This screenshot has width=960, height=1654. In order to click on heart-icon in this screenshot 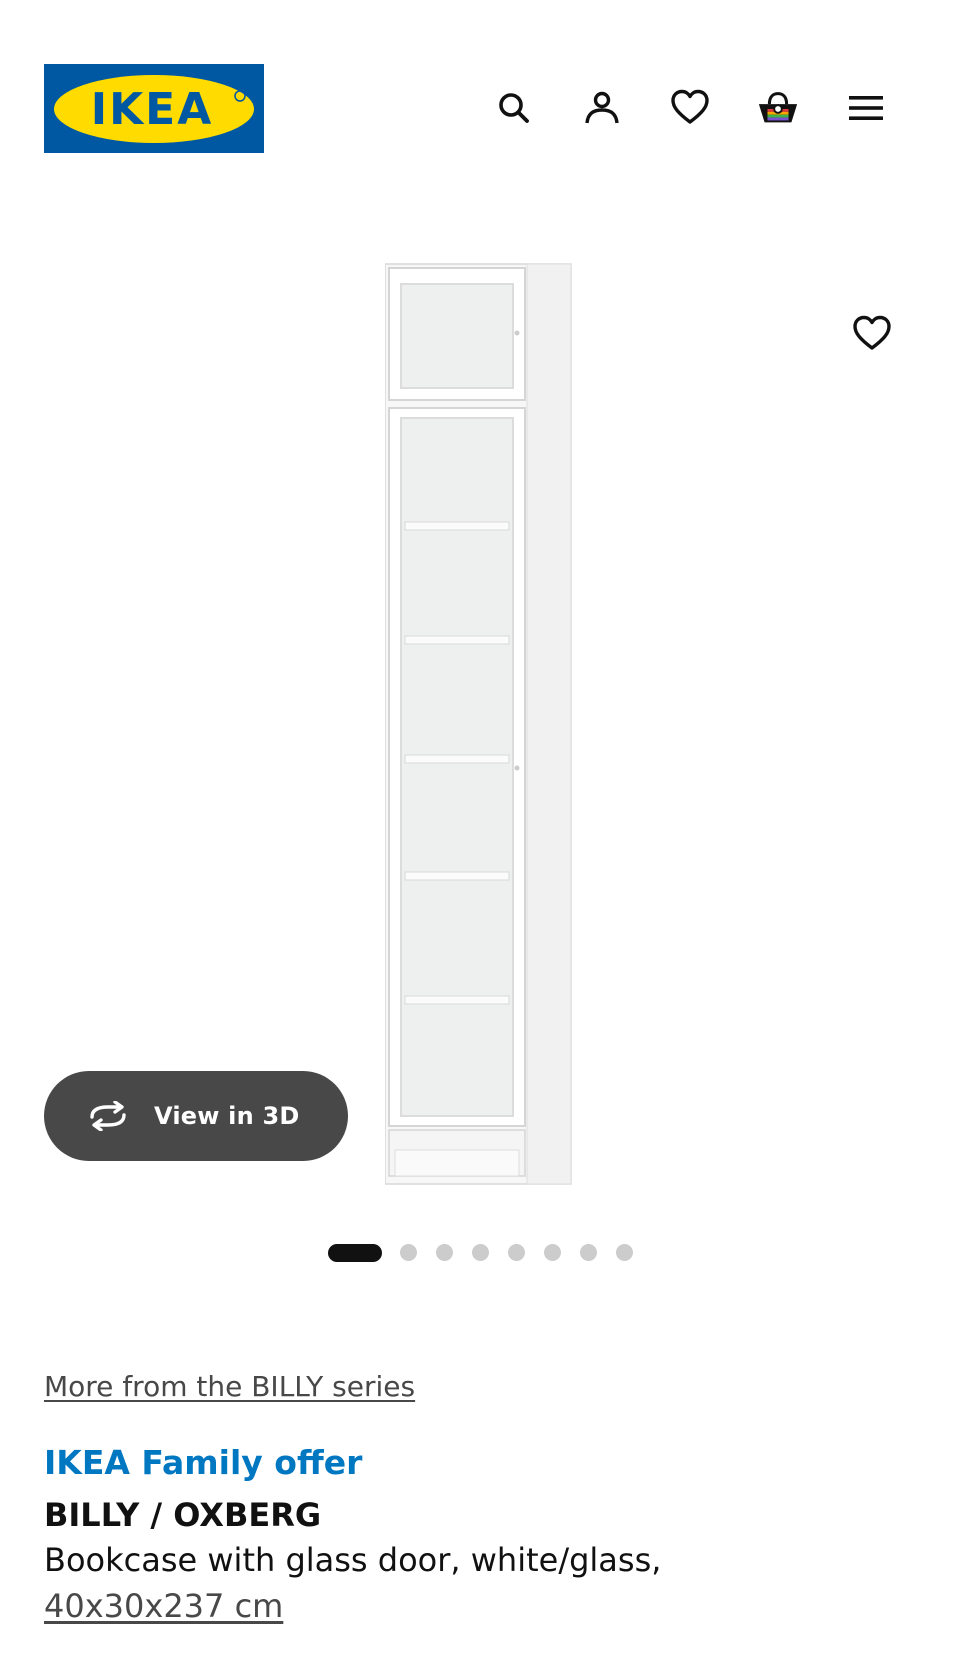, I will do `click(690, 108)`.